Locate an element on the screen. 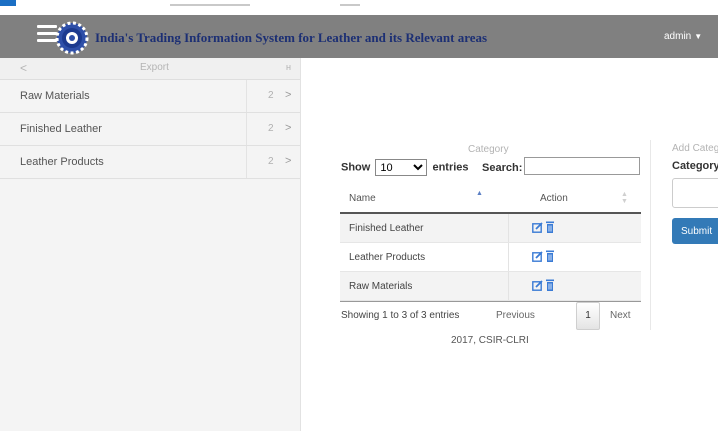 This screenshot has width=718, height=431. row-name: Raw Materials is located at coordinates (381, 286).